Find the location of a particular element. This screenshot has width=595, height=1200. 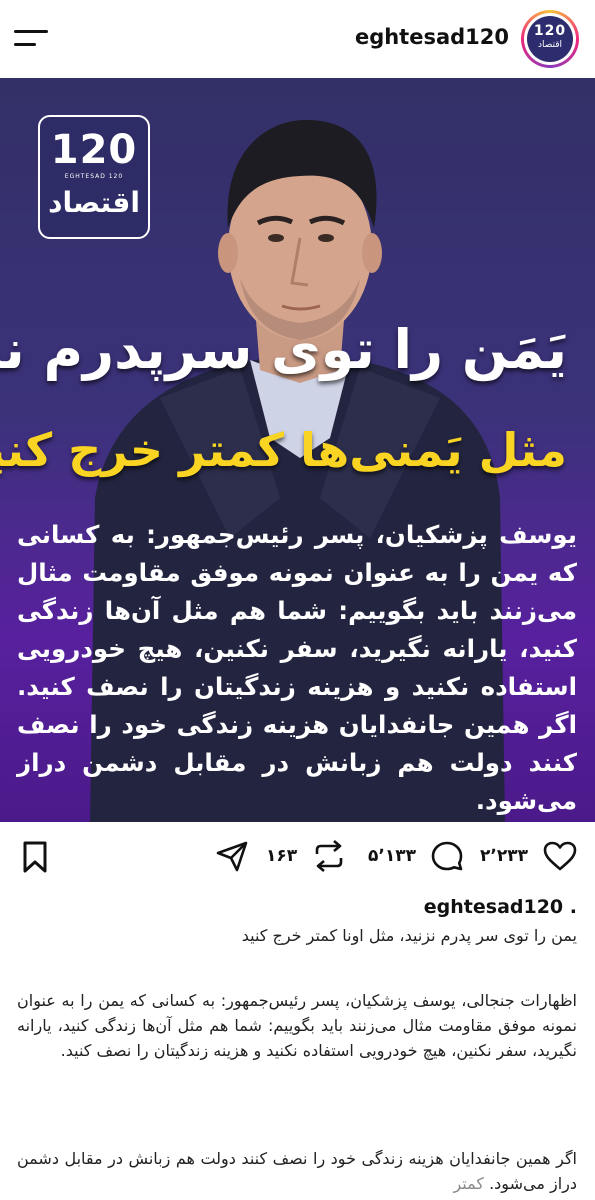

brand-logo: 120 EGHTESAD 120 اقتصاد is located at coordinates (94, 177).